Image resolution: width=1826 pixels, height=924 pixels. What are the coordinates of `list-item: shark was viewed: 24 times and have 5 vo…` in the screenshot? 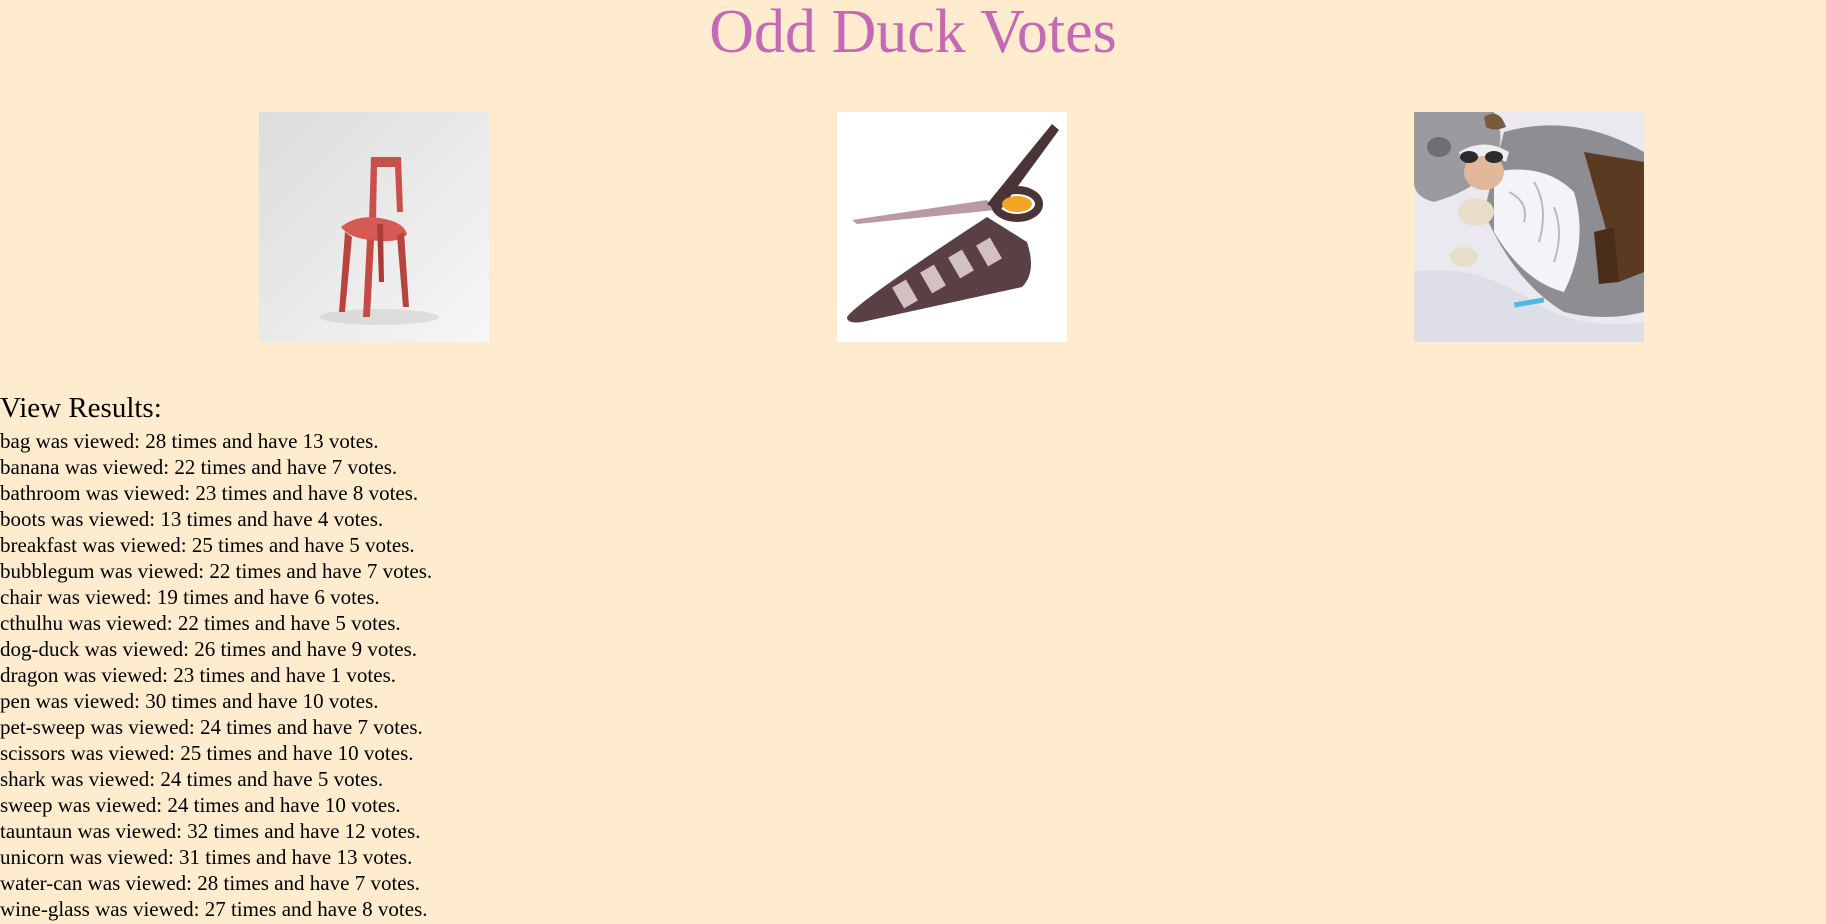 It's located at (192, 779).